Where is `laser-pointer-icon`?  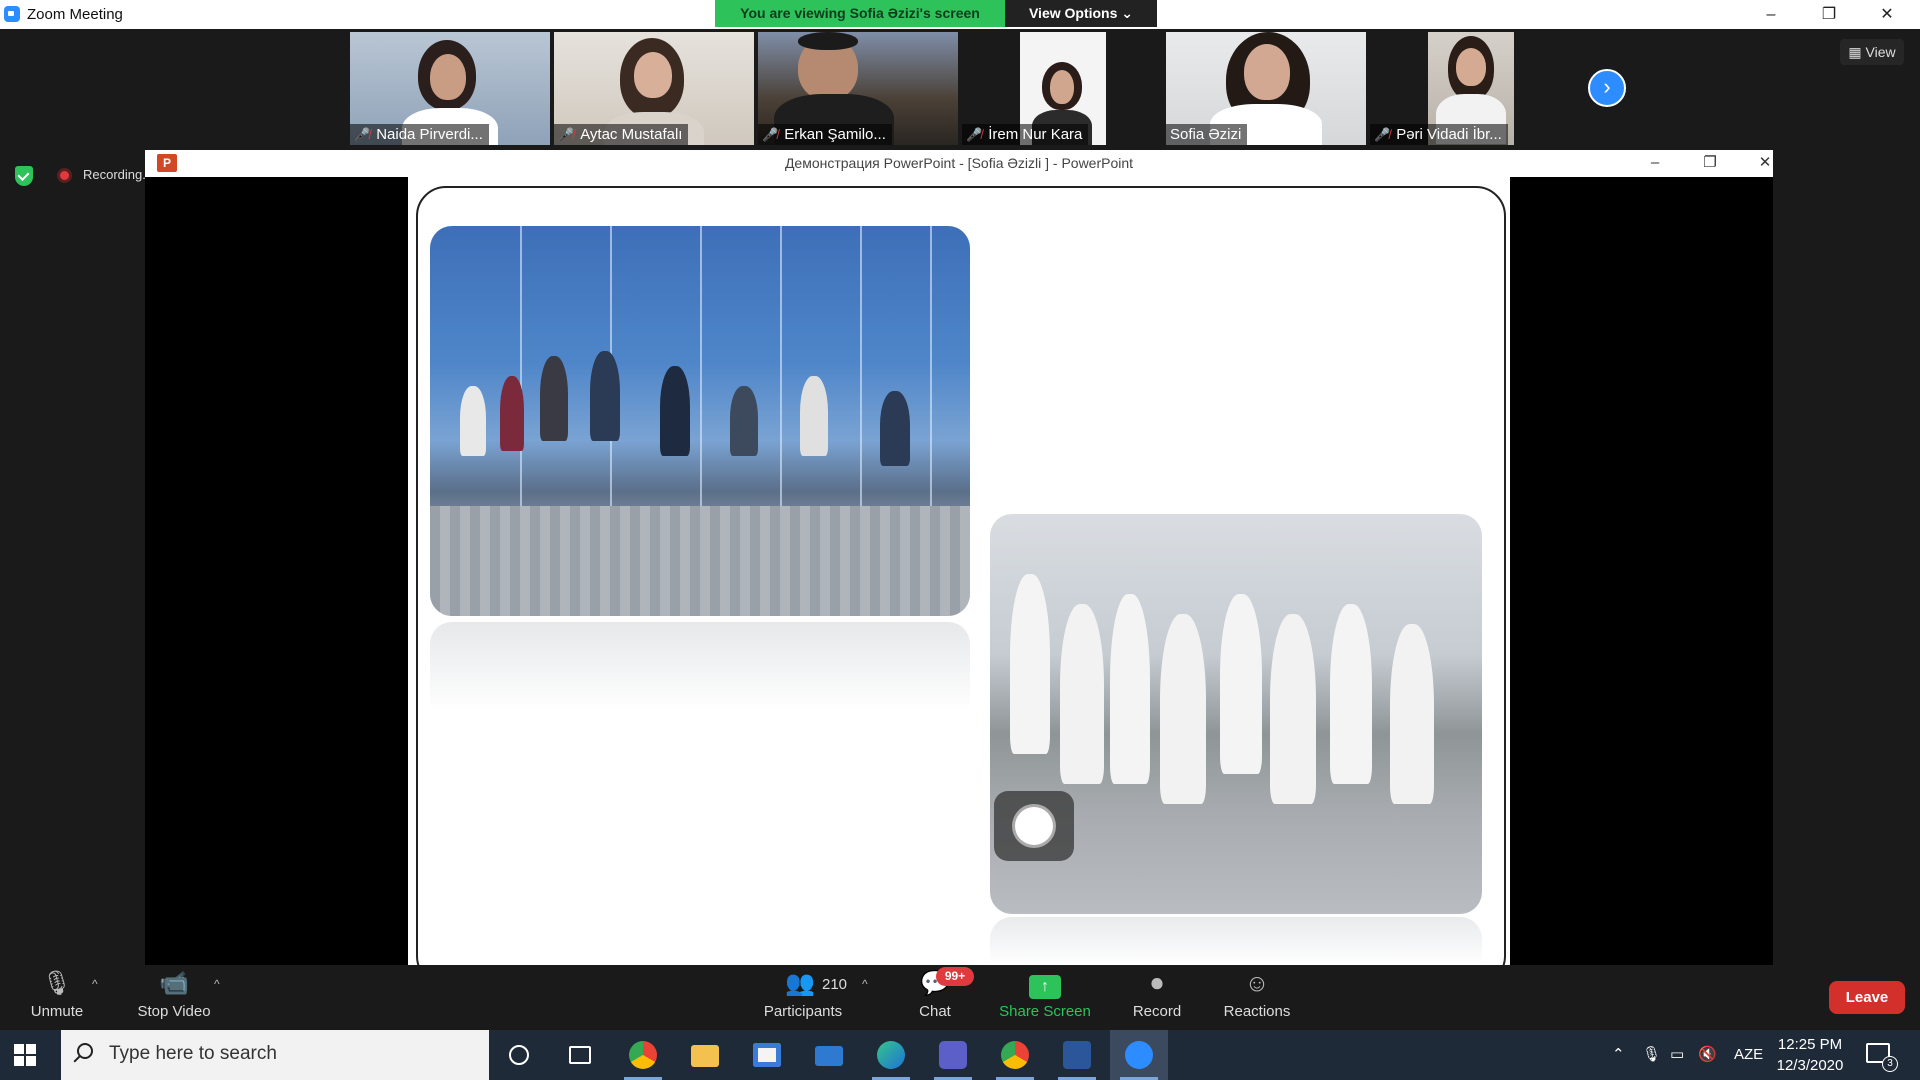
laser-pointer-icon is located at coordinates (1034, 826).